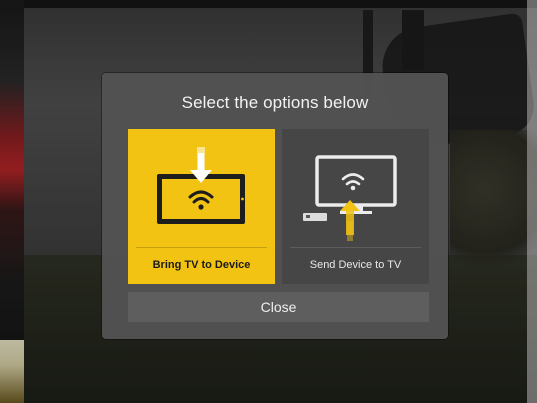 The height and width of the screenshot is (403, 537). Describe the element at coordinates (350, 198) in the screenshot. I see `tv-wifi-icon` at that location.